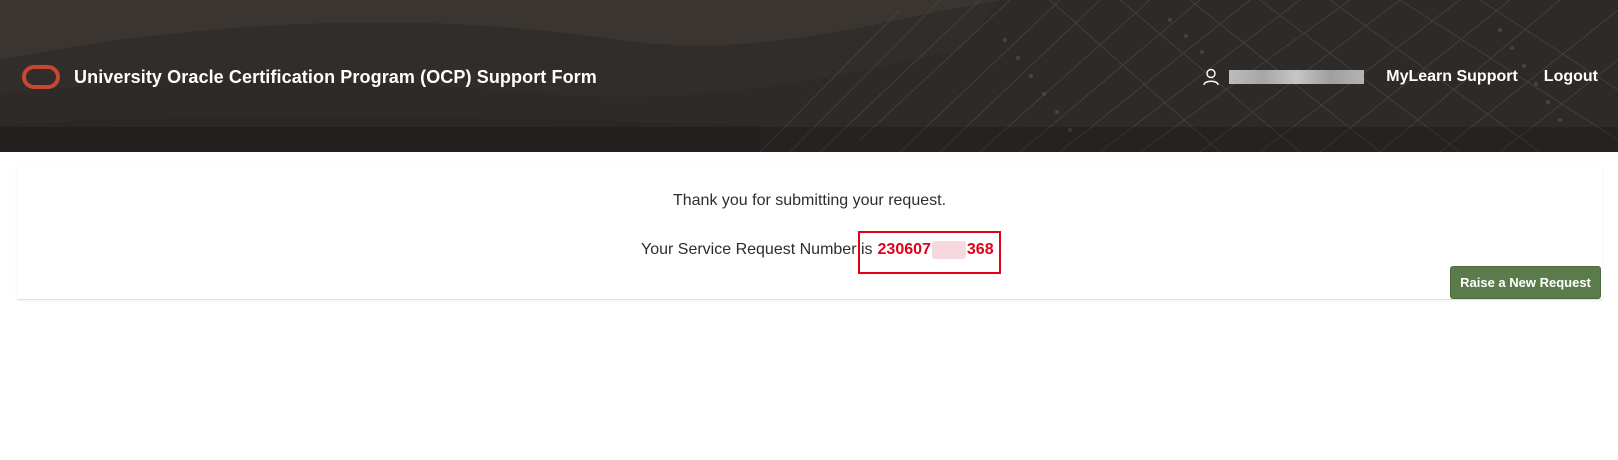  What do you see at coordinates (1525, 282) in the screenshot?
I see `raise-new-request-button: Raise a New Request` at bounding box center [1525, 282].